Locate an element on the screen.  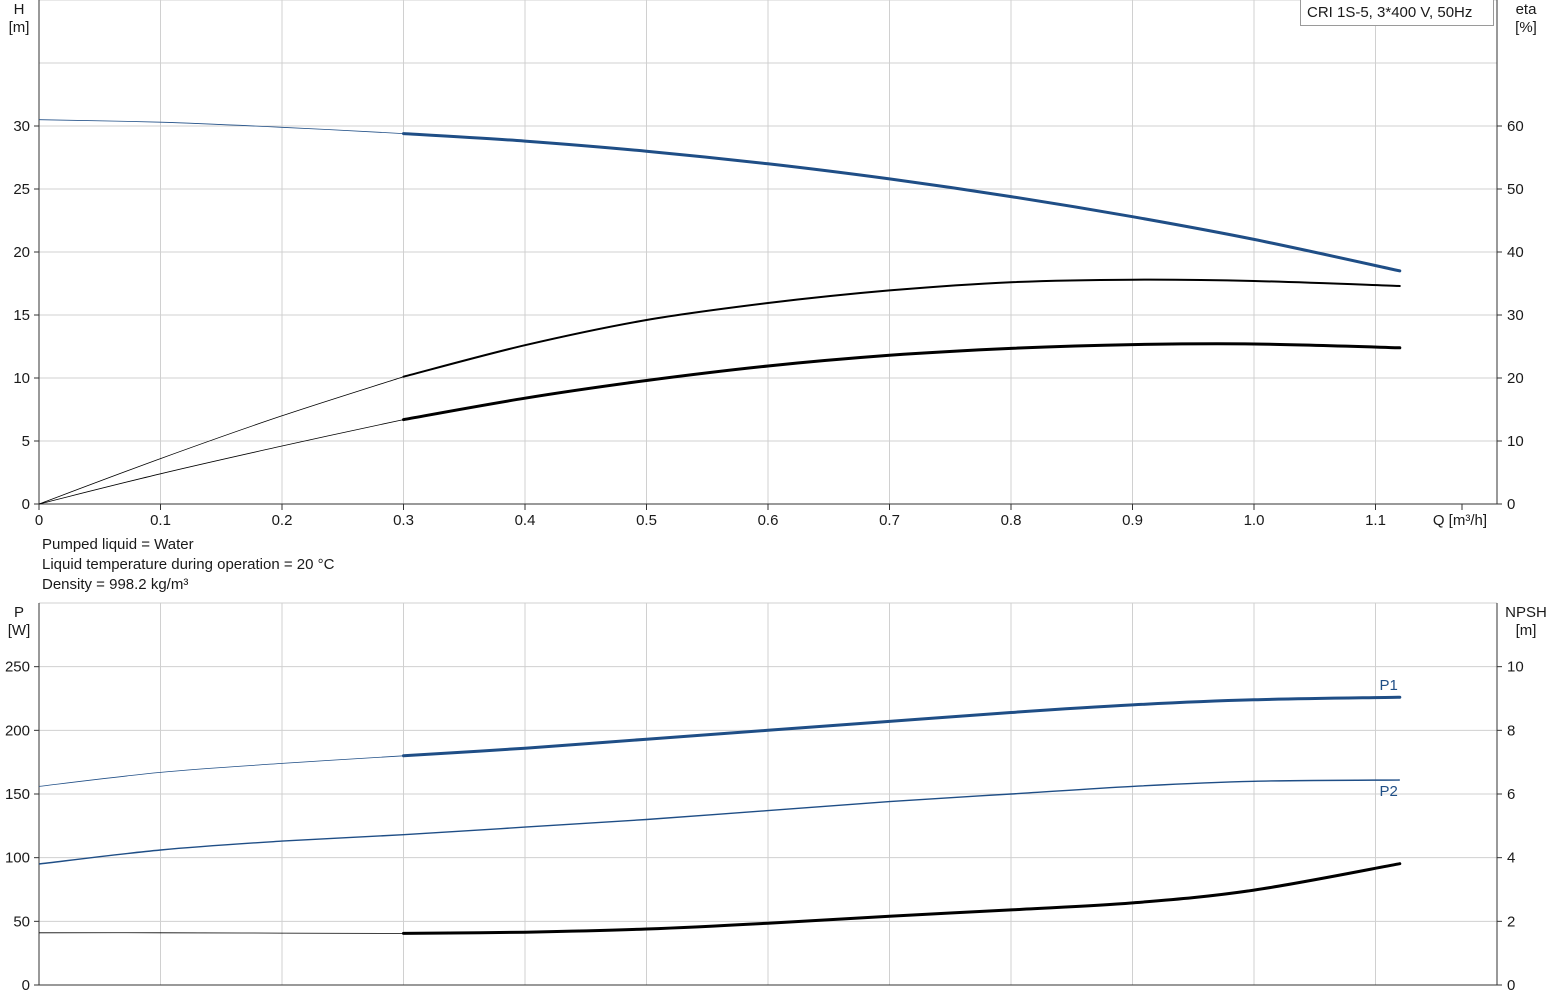
panel2-right-tick-label: 8 is located at coordinates (1511, 730).